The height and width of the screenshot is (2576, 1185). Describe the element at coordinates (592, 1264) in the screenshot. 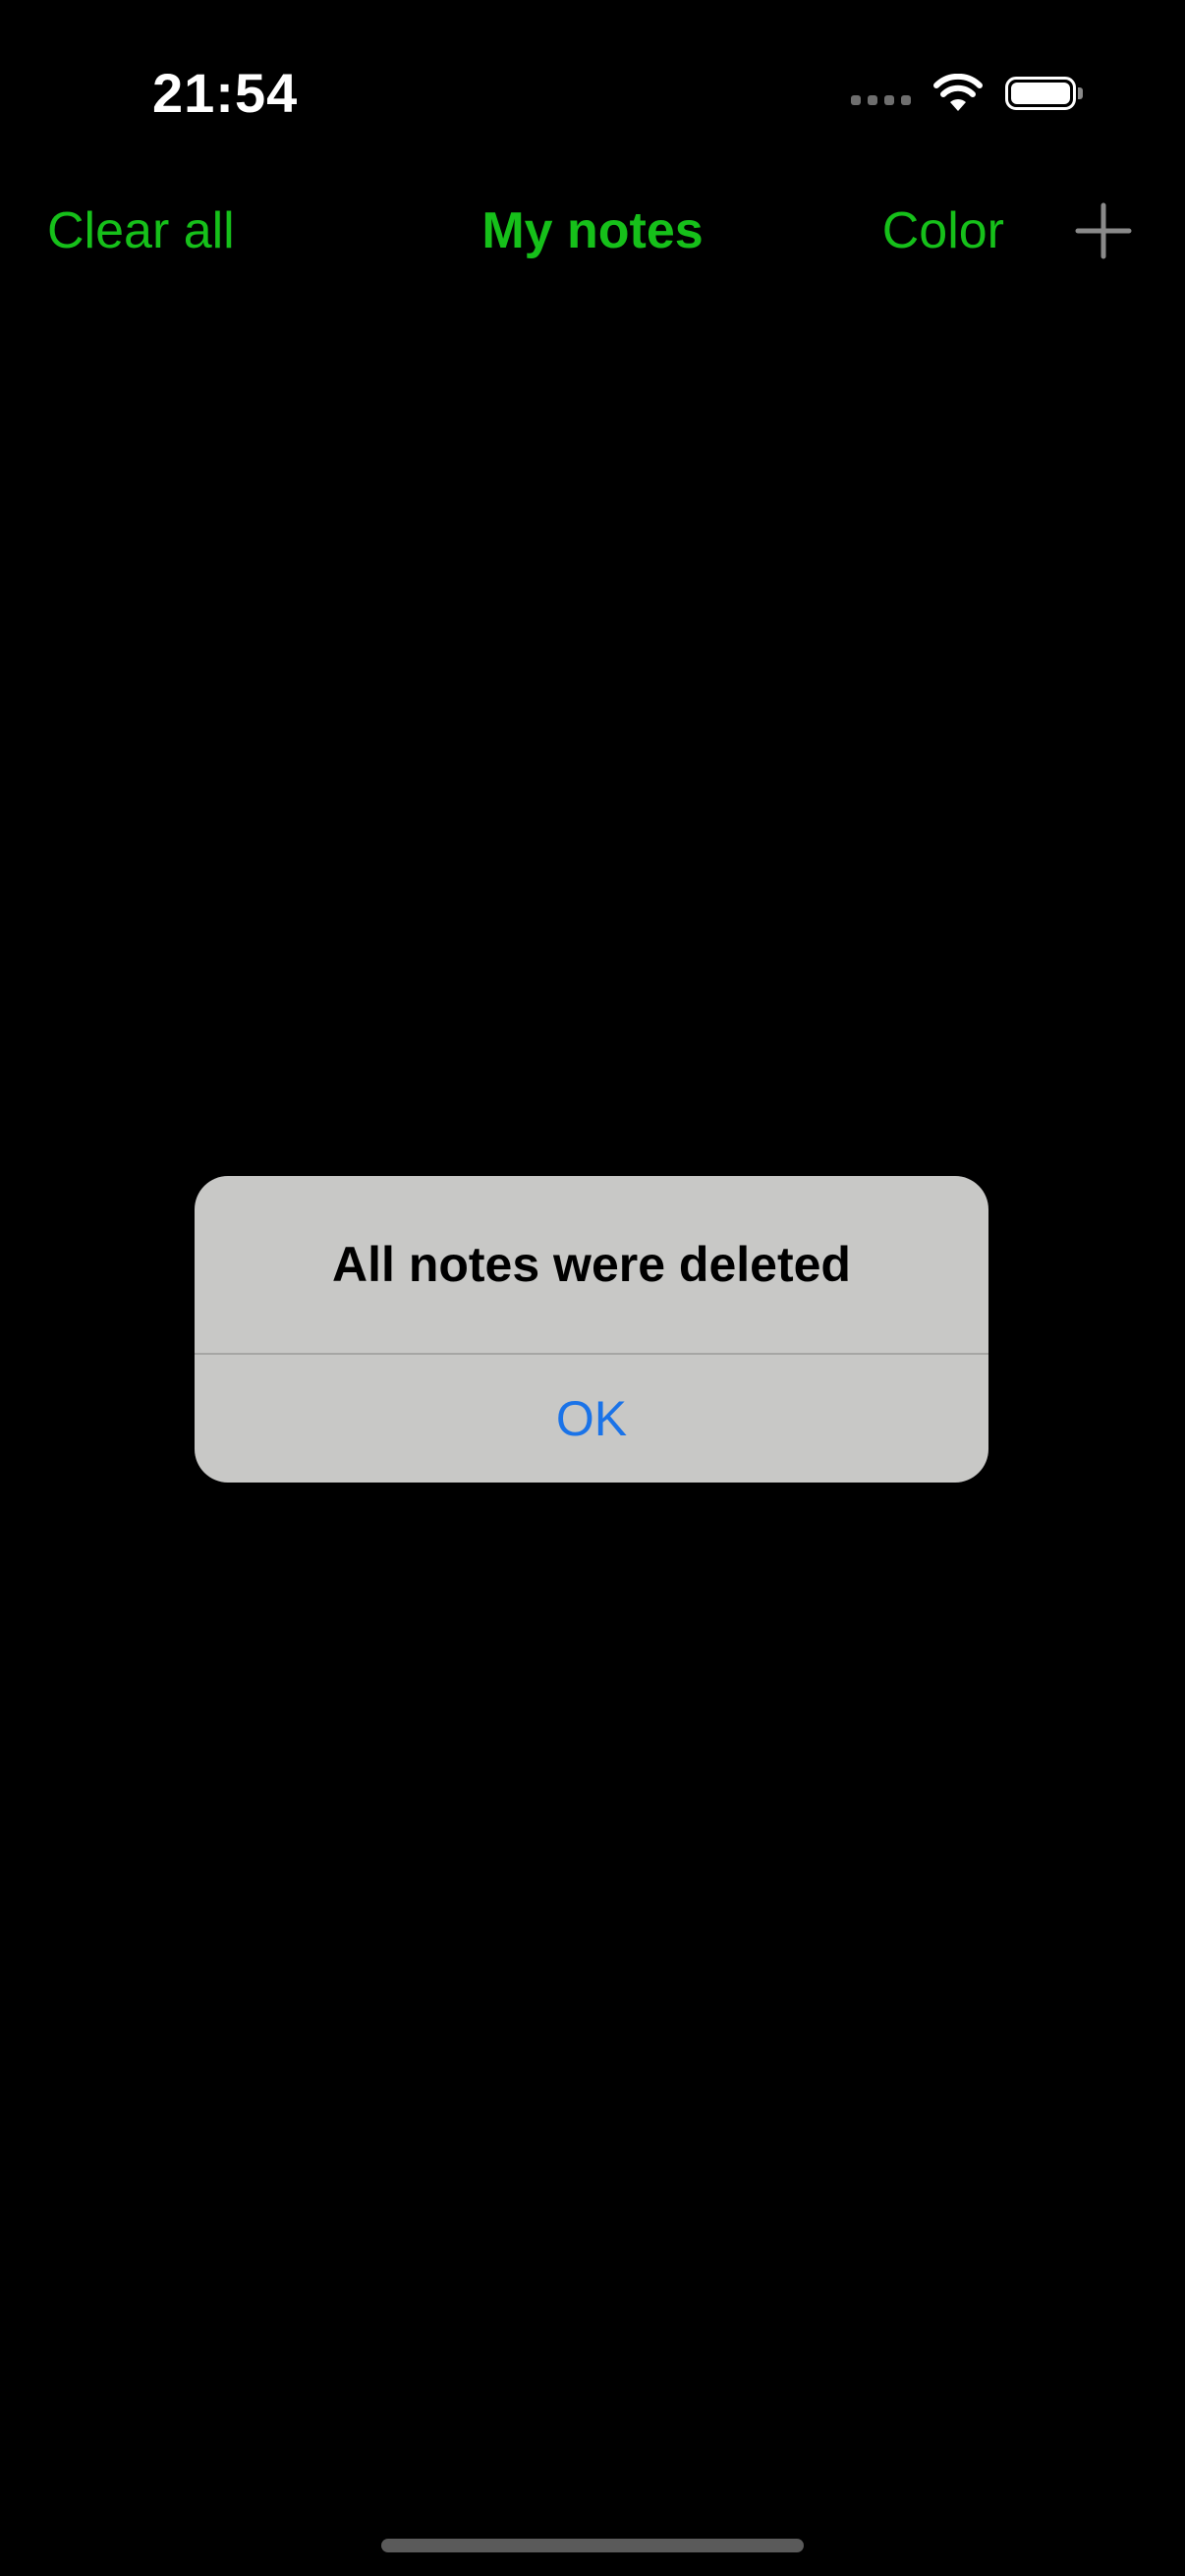

I see `alert-title: All notes were deleted` at that location.